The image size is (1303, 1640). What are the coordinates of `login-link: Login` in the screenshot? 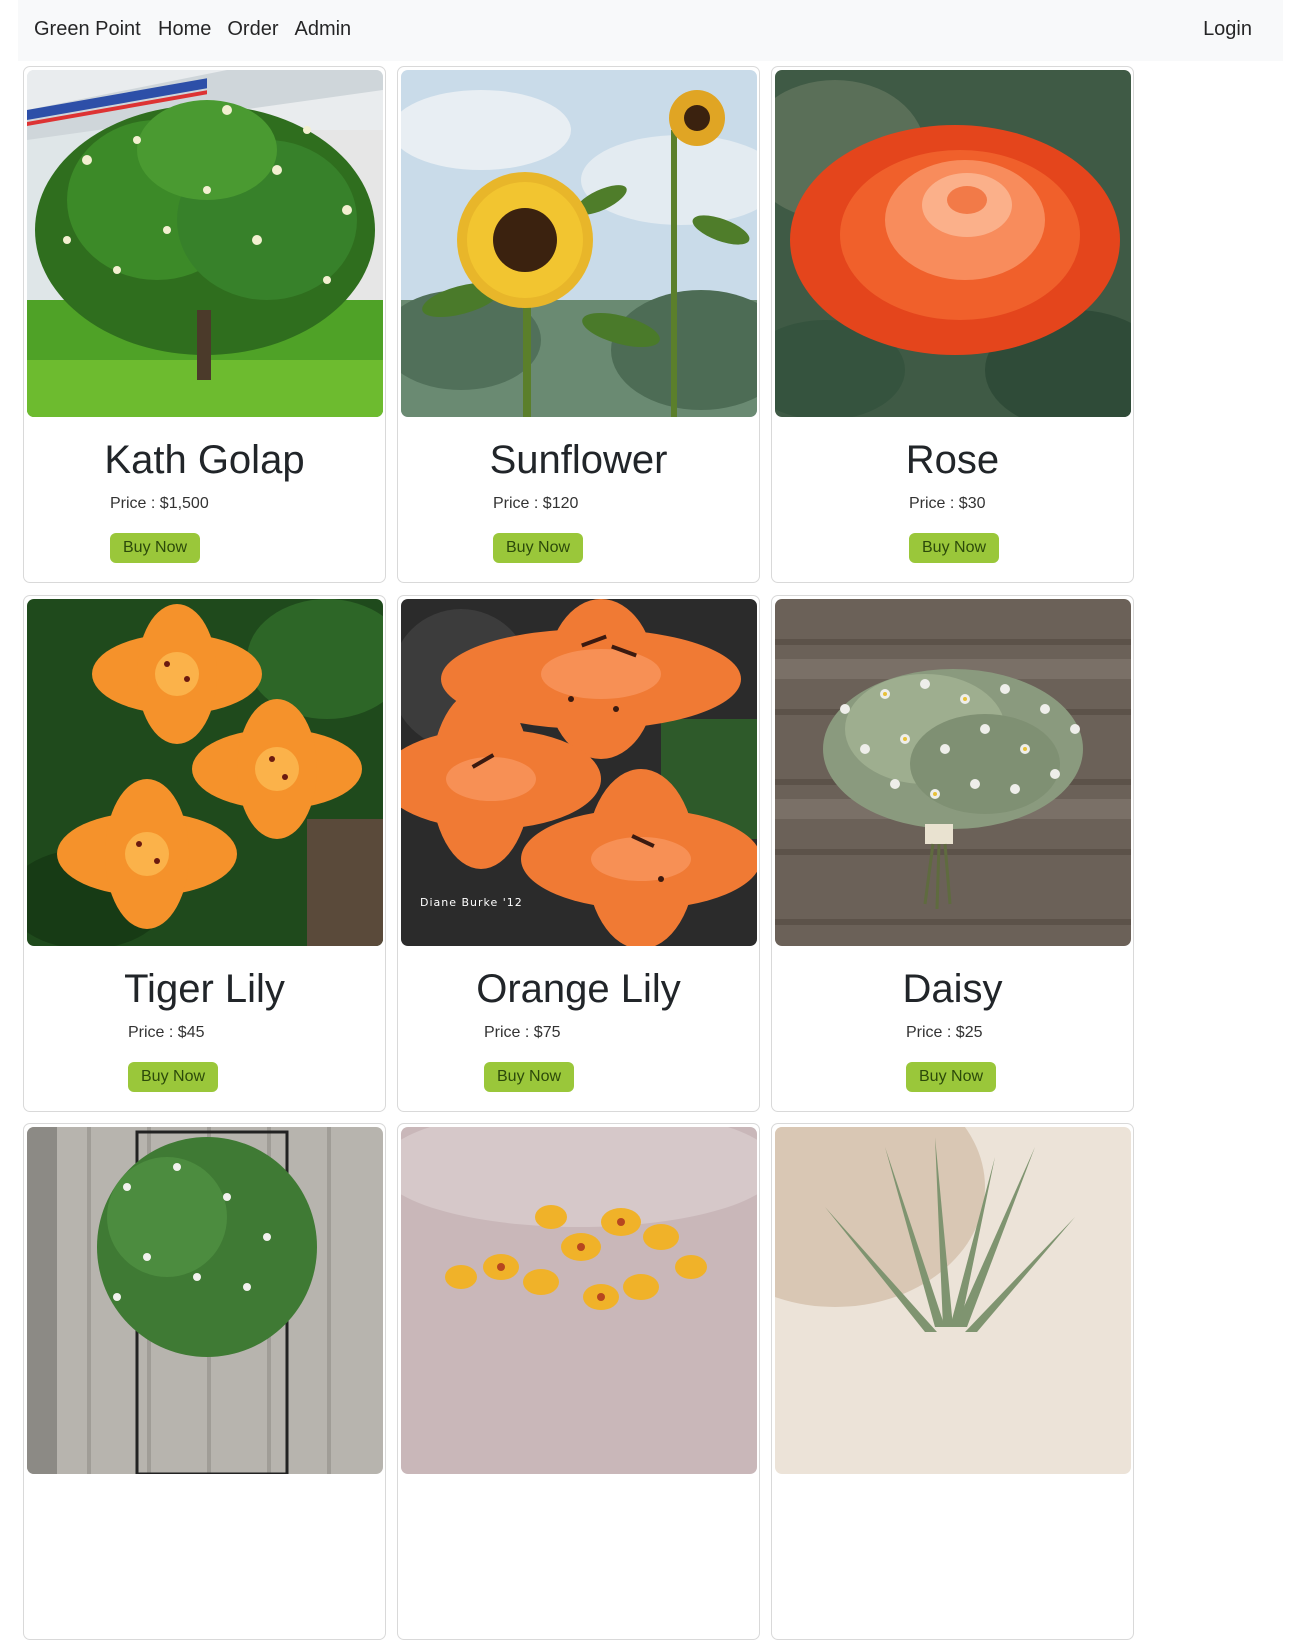 It's located at (1227, 29).